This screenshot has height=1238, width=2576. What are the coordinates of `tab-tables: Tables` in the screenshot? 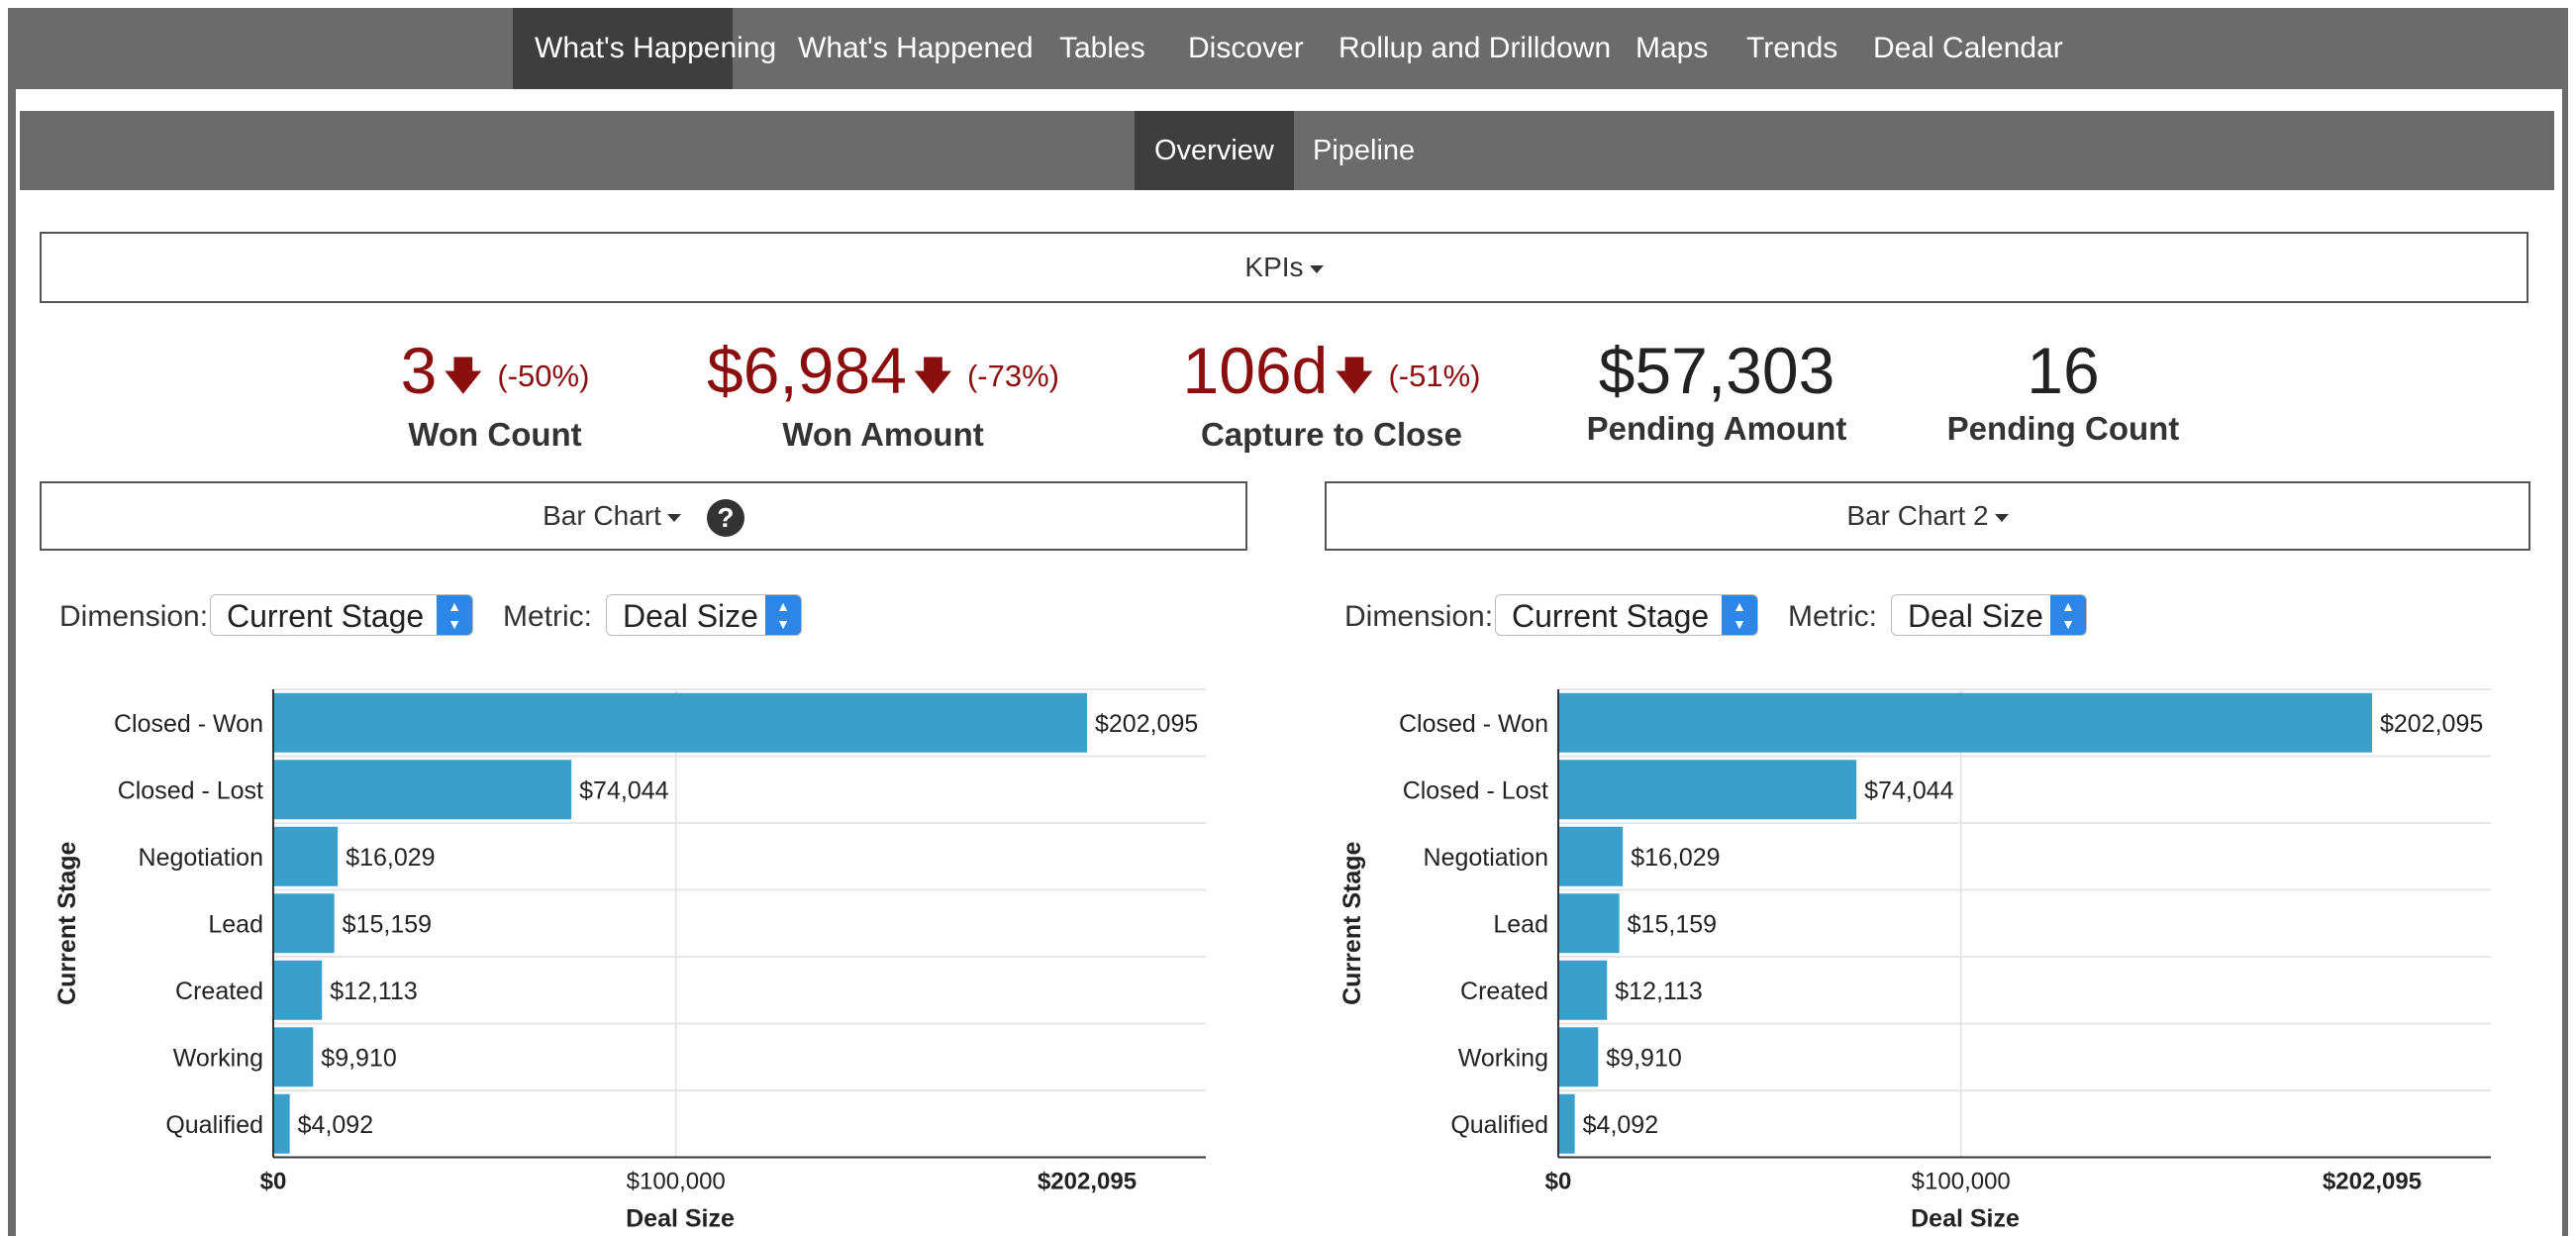 It's located at (1103, 48).